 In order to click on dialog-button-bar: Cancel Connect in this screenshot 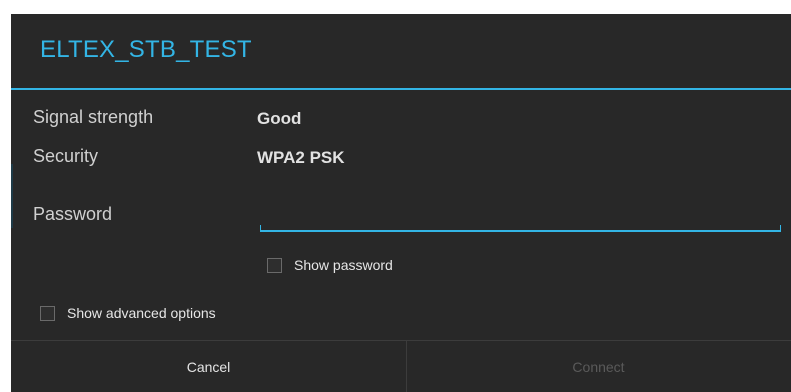, I will do `click(401, 366)`.